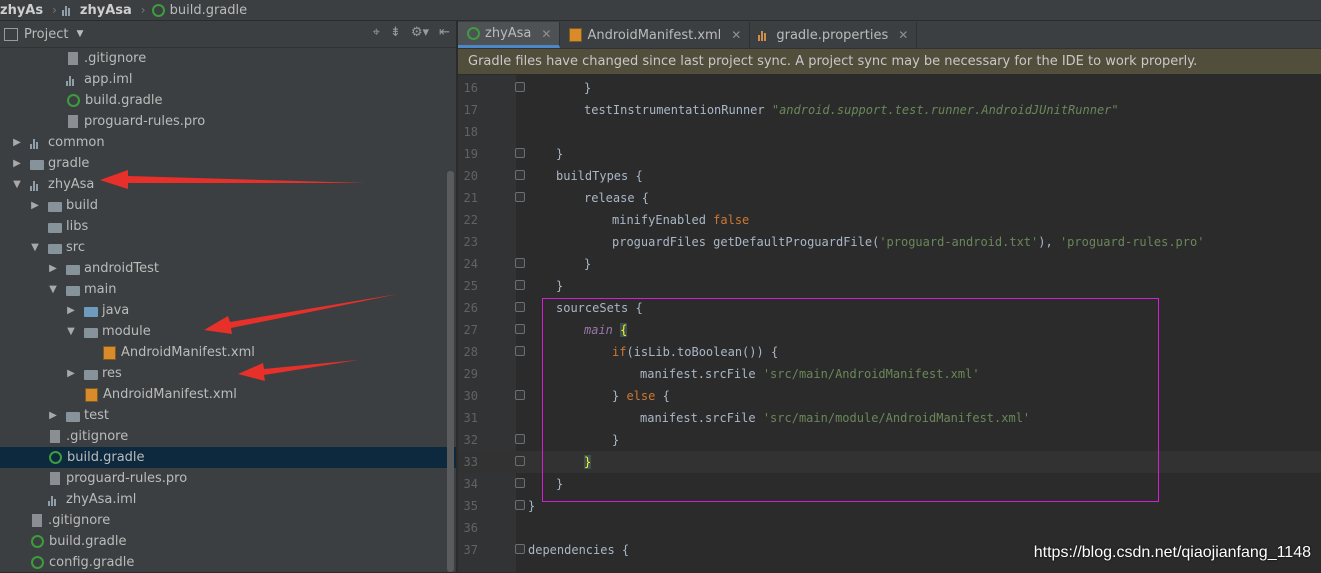 This screenshot has width=1321, height=573. Describe the element at coordinates (444, 32) in the screenshot. I see `hide-panel-icon: ⇤` at that location.